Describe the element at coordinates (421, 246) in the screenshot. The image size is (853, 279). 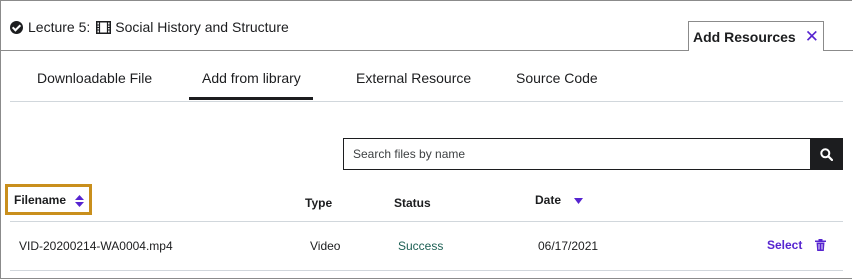
I see `row-status: Success` at that location.